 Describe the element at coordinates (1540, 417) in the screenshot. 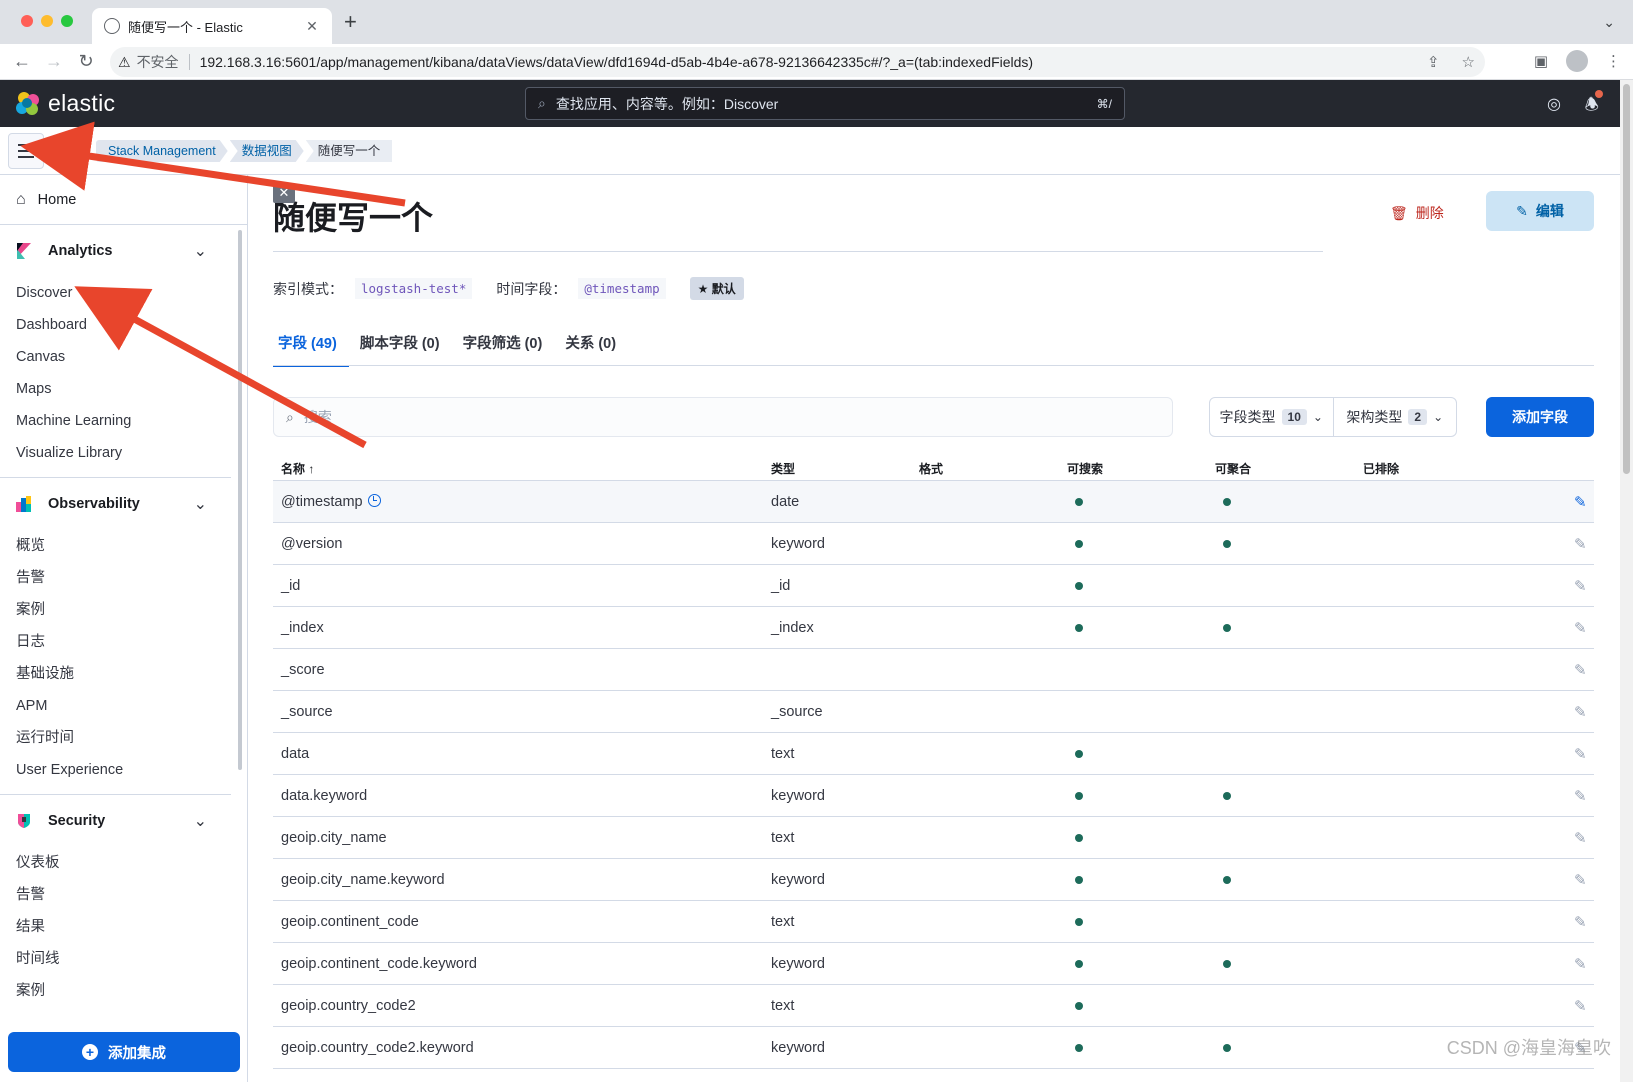

I see `add-field-button: 添加字段` at that location.